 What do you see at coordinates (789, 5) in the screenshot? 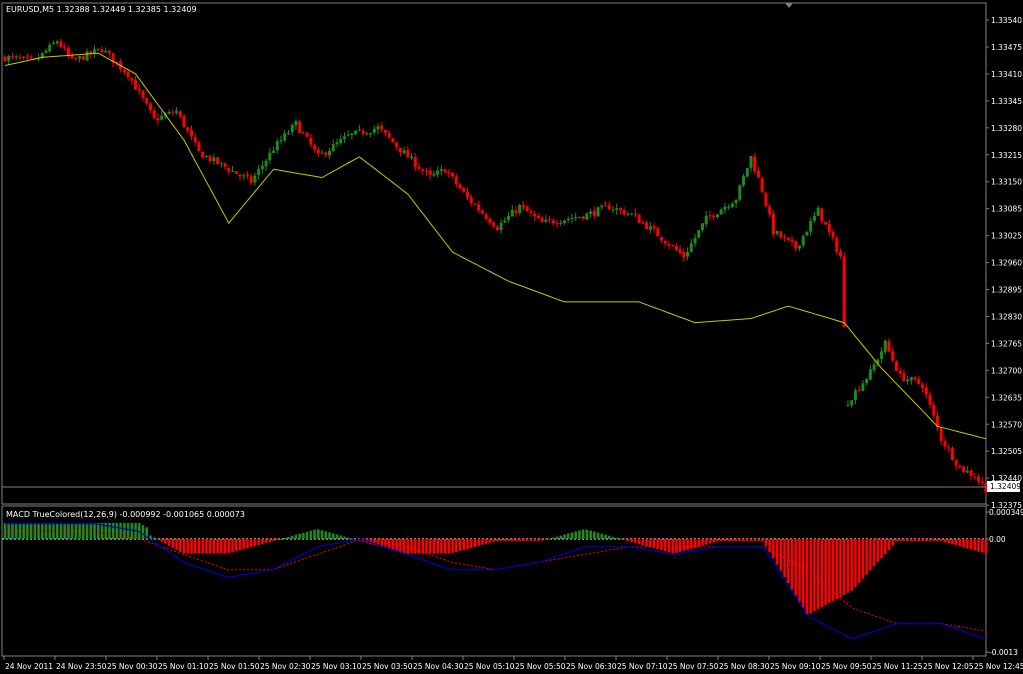
I see `chart-shift-marker` at bounding box center [789, 5].